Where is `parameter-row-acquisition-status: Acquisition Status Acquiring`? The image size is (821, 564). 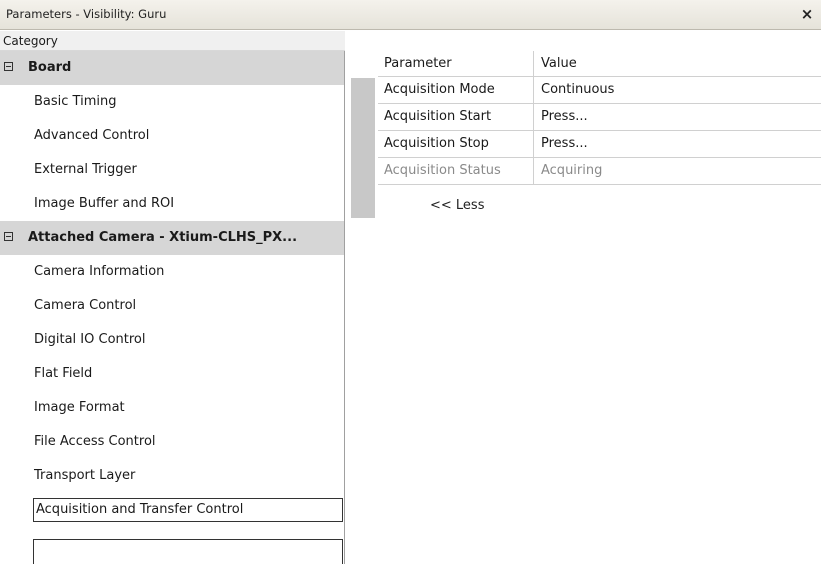 parameter-row-acquisition-status: Acquisition Status Acquiring is located at coordinates (599, 171).